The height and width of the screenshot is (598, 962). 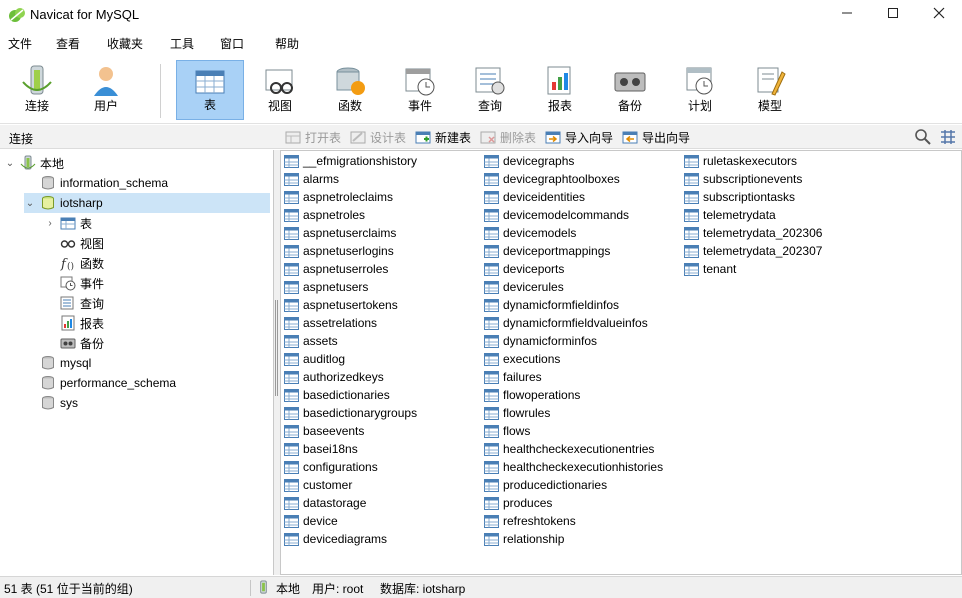 What do you see at coordinates (182, 43) in the screenshot?
I see `menu-tools: 工具` at bounding box center [182, 43].